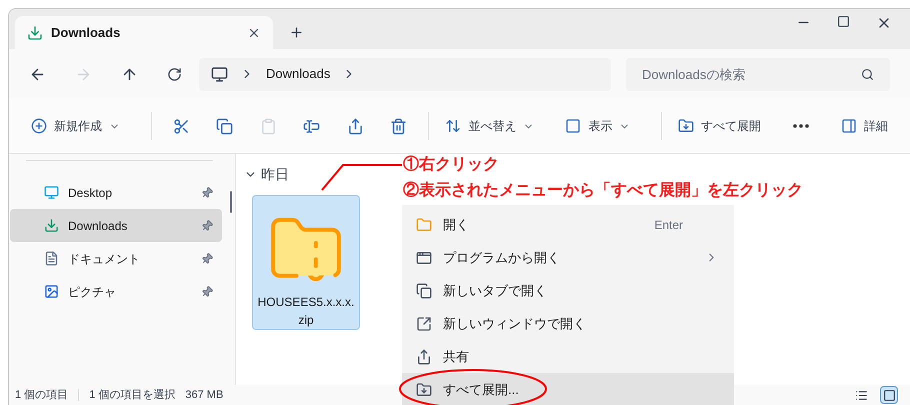 The width and height of the screenshot is (910, 405). I want to click on menu-label: 共有, so click(456, 357).